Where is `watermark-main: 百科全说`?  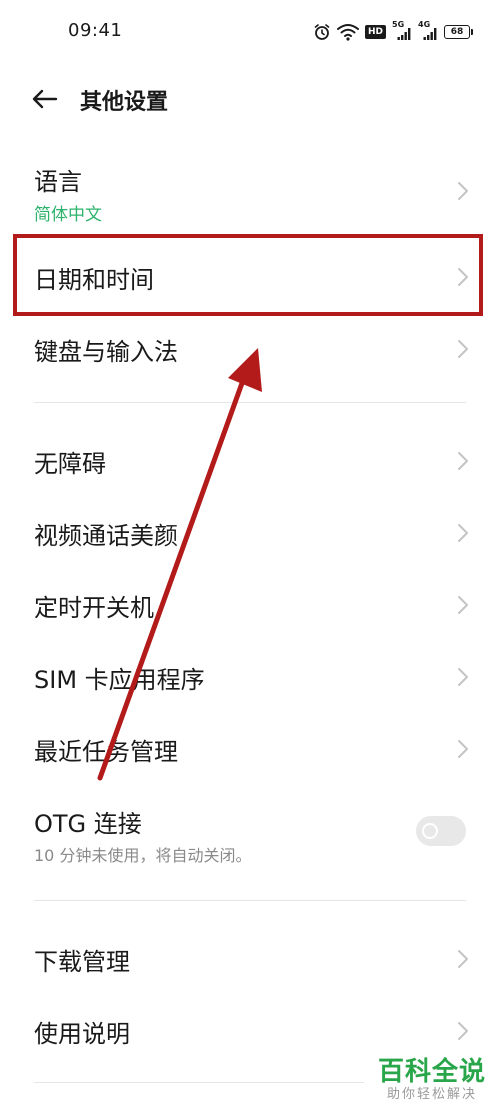 watermark-main: 百科全说 is located at coordinates (431, 1072).